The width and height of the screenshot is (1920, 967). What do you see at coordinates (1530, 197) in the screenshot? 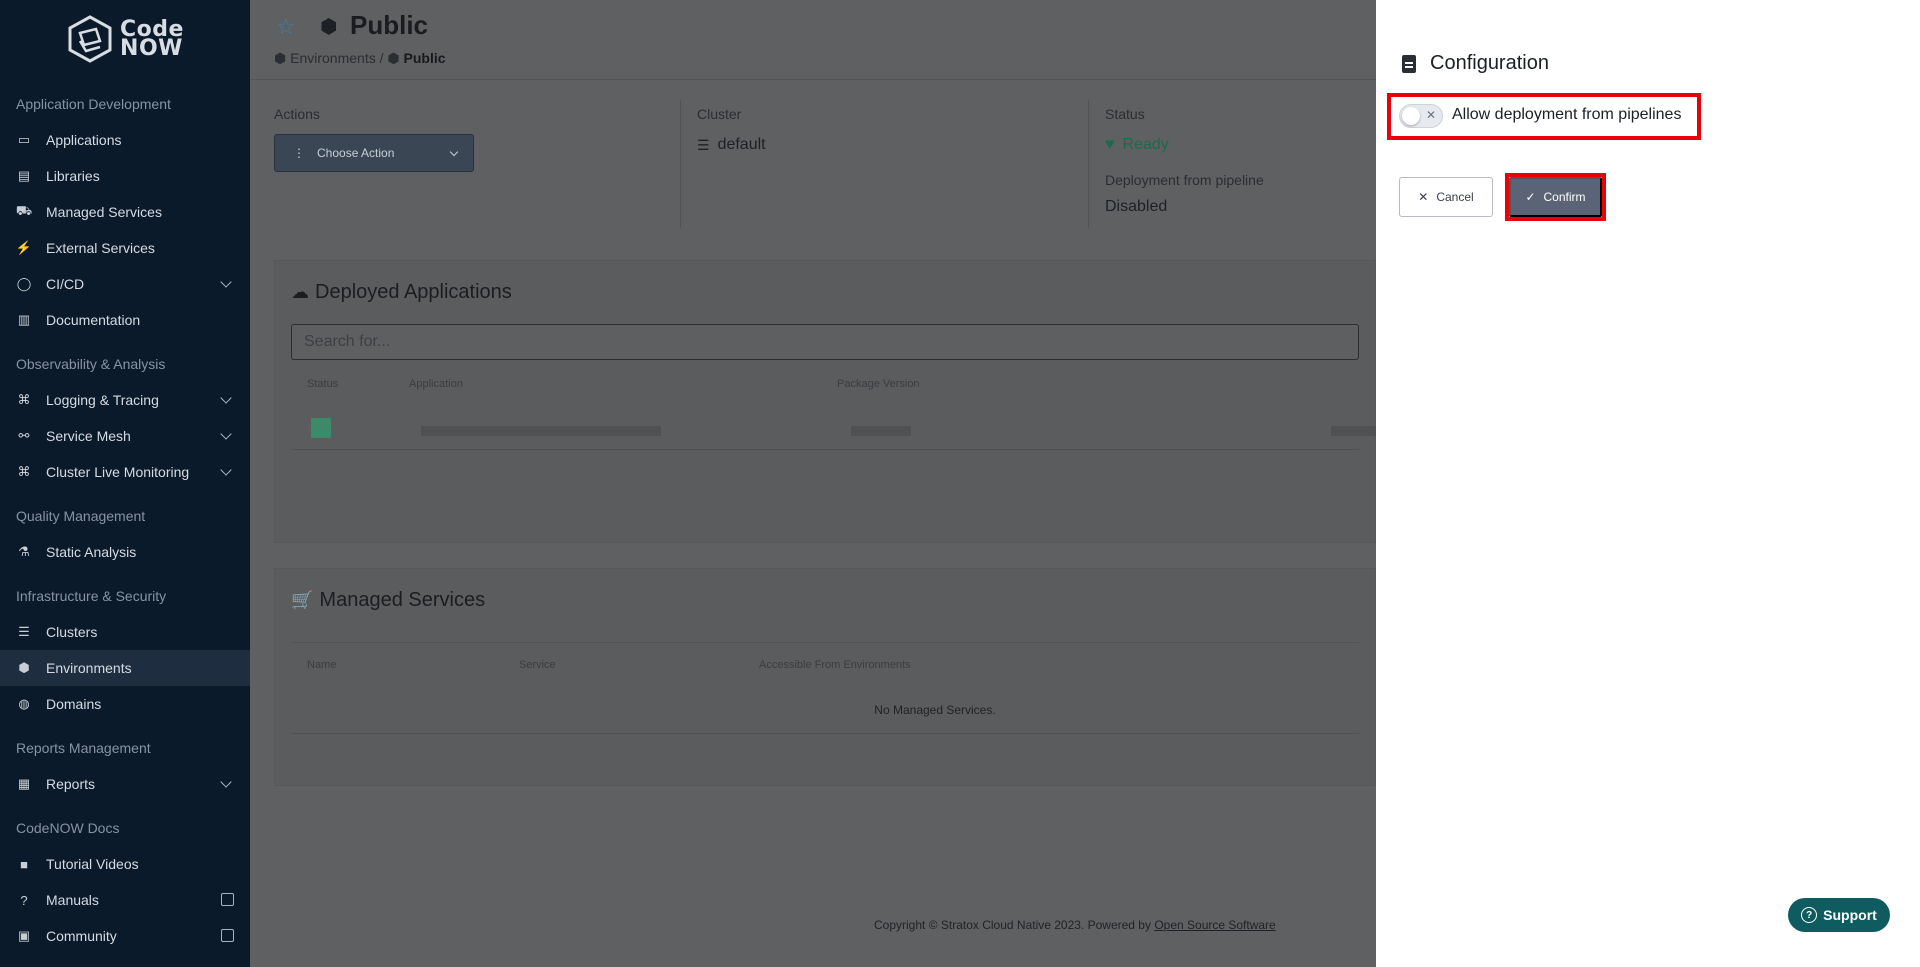
I see `check-icon: ✓` at bounding box center [1530, 197].